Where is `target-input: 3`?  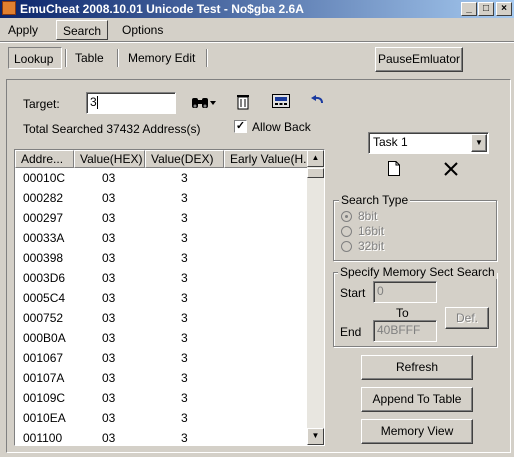 target-input: 3 is located at coordinates (131, 103).